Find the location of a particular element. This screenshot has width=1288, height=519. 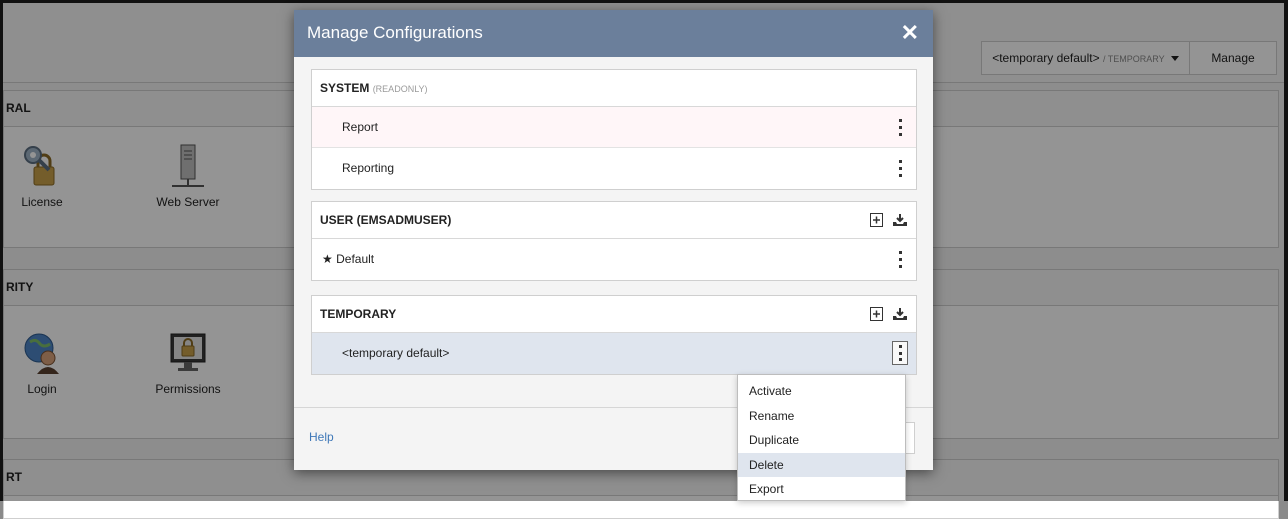

config-row-selected: <temporary default> is located at coordinates (614, 353).